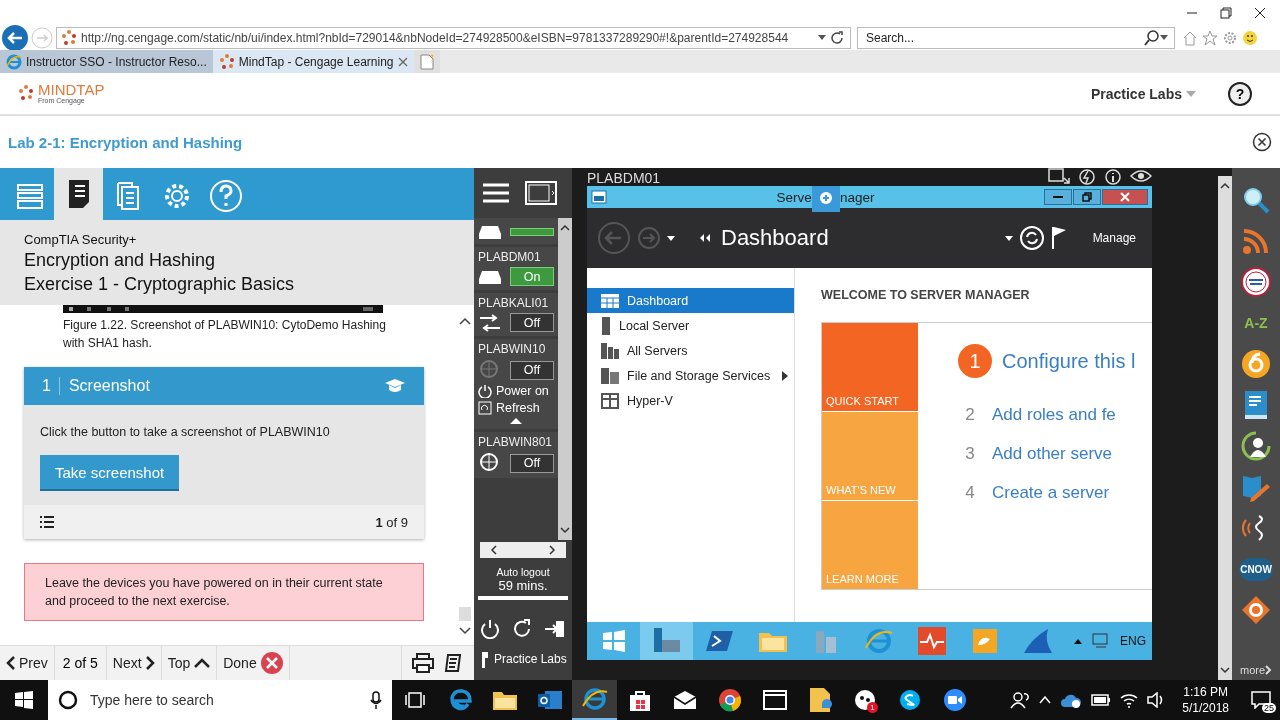  I want to click on restore-button, so click(1087, 197).